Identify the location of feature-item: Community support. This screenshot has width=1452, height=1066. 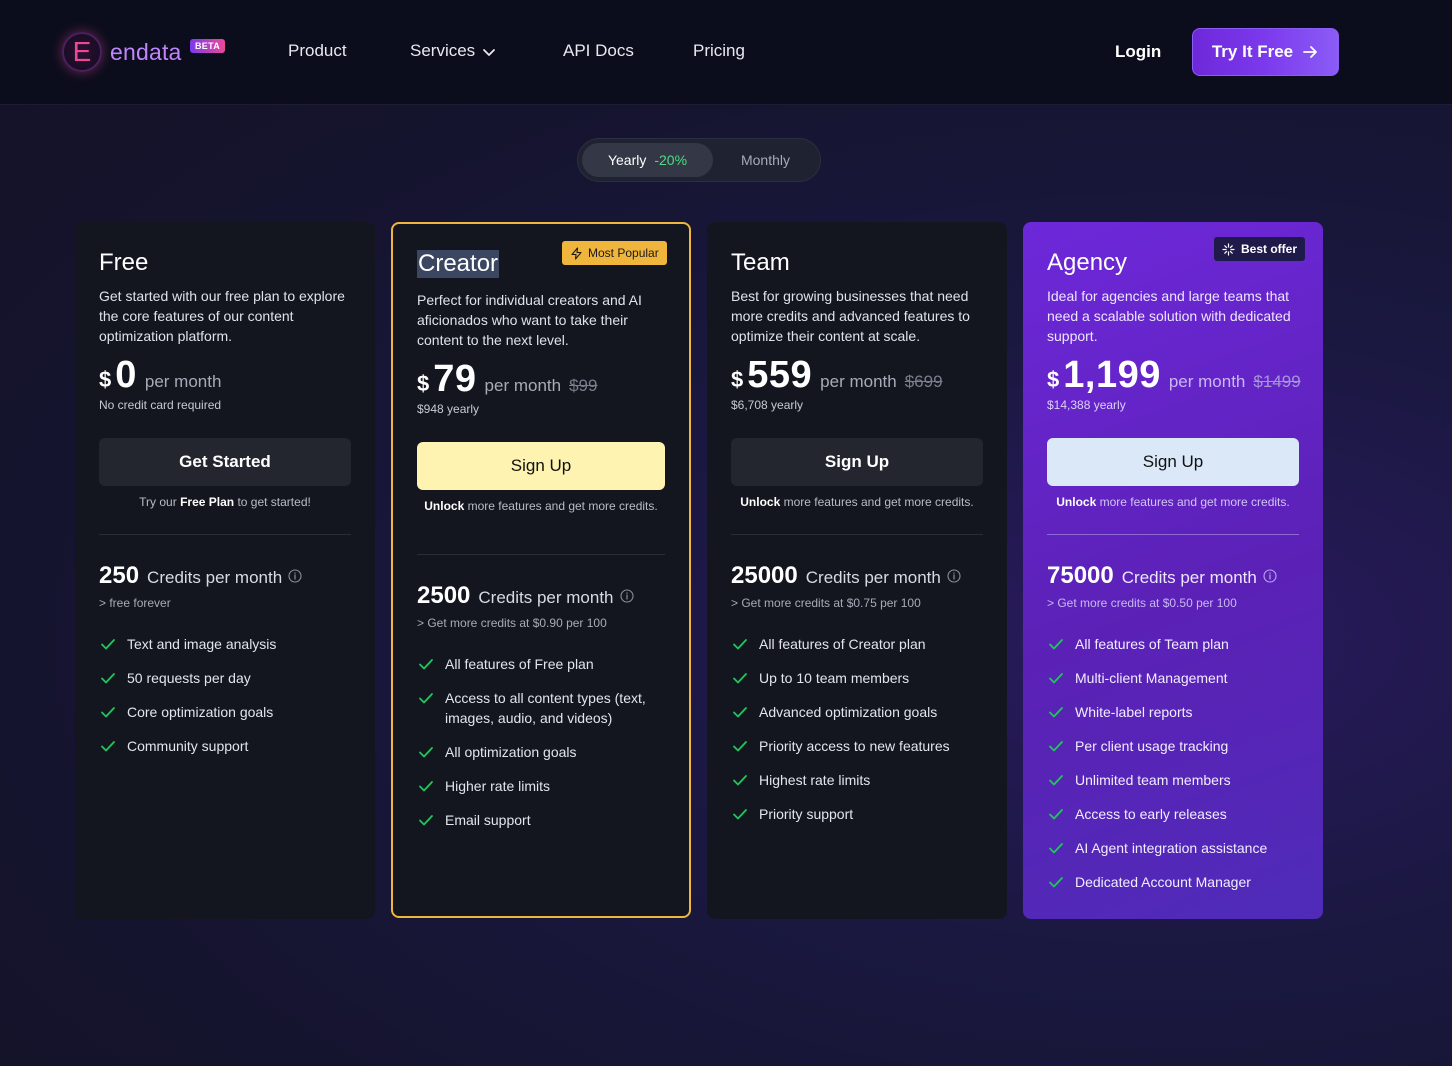
(229, 746).